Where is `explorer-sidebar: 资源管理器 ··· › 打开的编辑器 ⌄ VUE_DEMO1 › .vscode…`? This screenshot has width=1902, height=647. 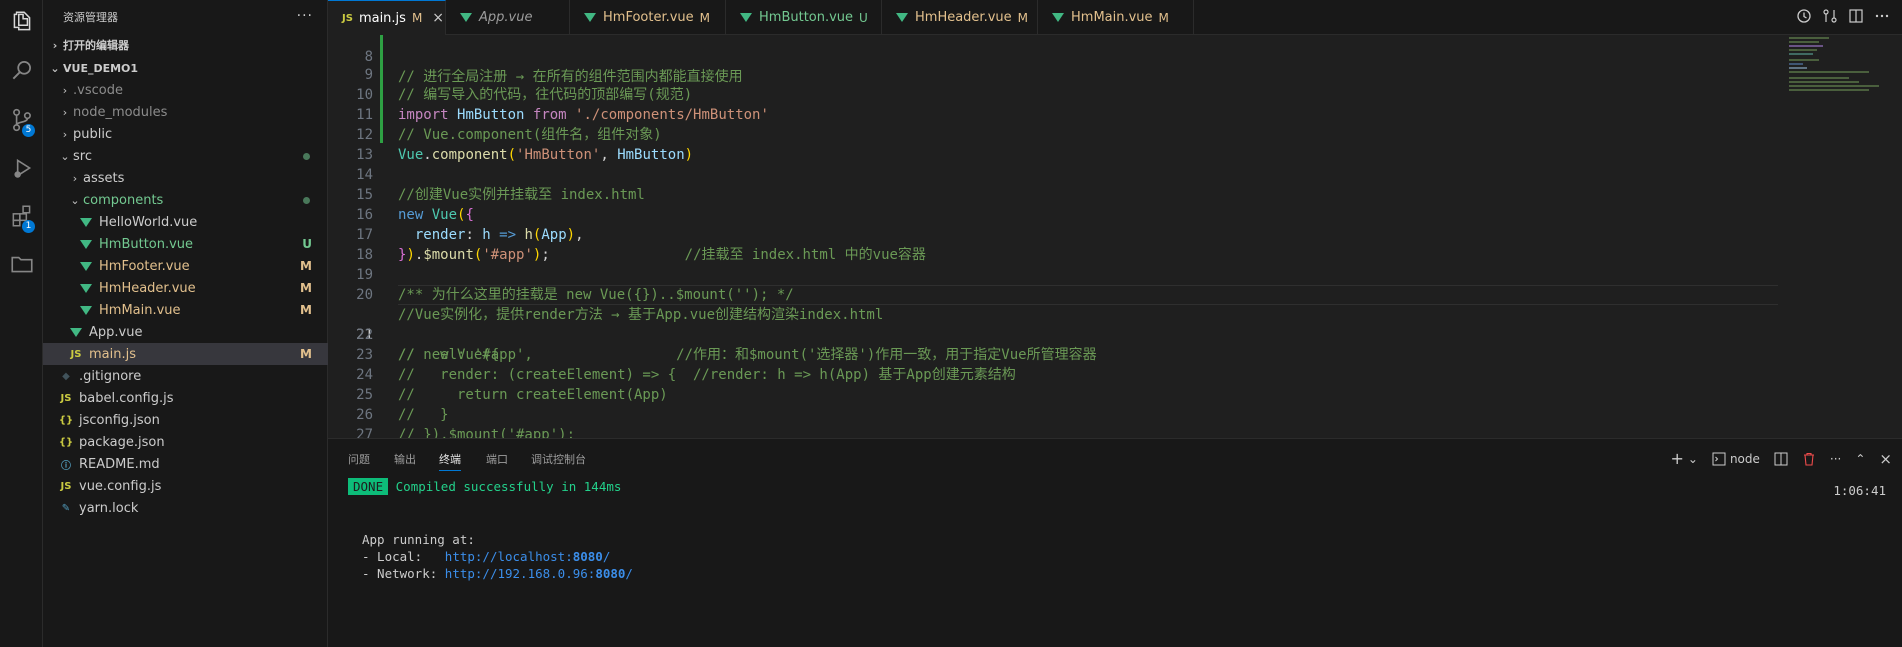 explorer-sidebar: 资源管理器 ··· › 打开的编辑器 ⌄ VUE_DEMO1 › .vscode… is located at coordinates (185, 323).